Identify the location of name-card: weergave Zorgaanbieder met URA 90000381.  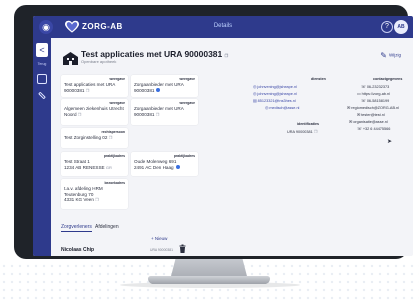
(164, 86).